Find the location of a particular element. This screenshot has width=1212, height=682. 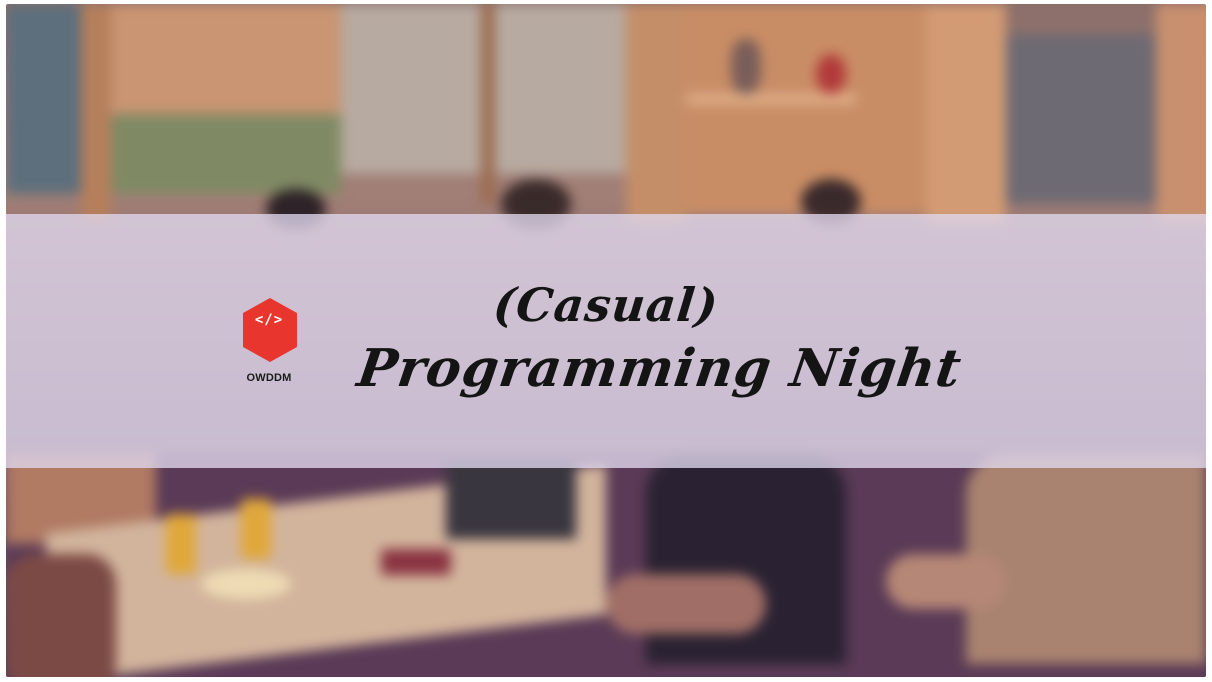

person-bottom-left is located at coordinates (61, 615).